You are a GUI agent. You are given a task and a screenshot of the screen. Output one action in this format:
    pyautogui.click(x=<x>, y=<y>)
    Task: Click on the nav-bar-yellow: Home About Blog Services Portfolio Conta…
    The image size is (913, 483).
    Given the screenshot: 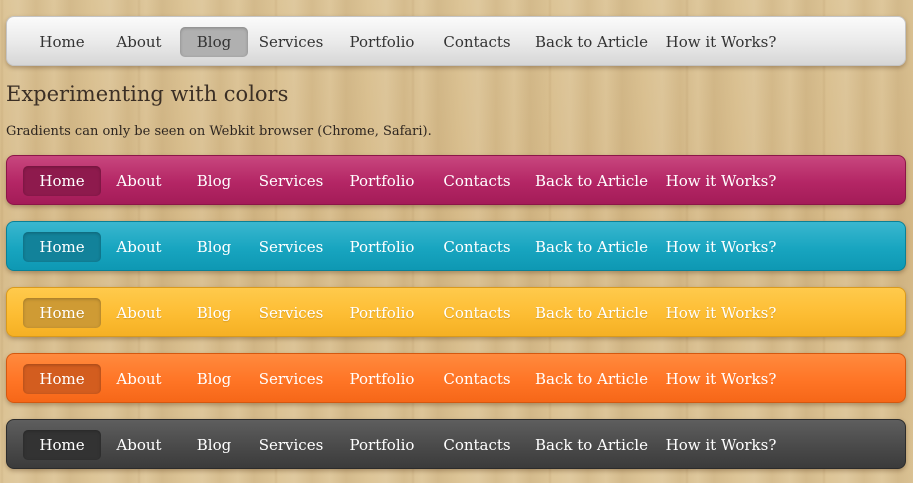 What is the action you would take?
    pyautogui.click(x=456, y=312)
    